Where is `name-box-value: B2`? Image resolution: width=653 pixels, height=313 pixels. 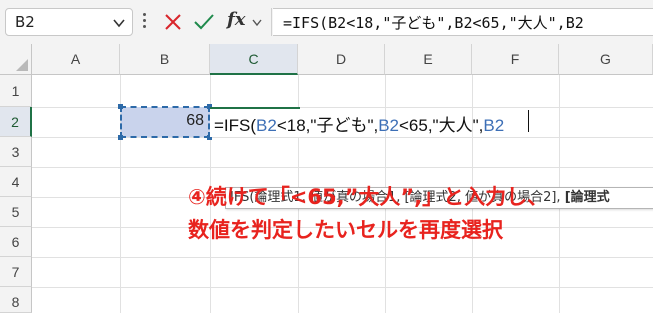
name-box-value: B2 is located at coordinates (25, 22).